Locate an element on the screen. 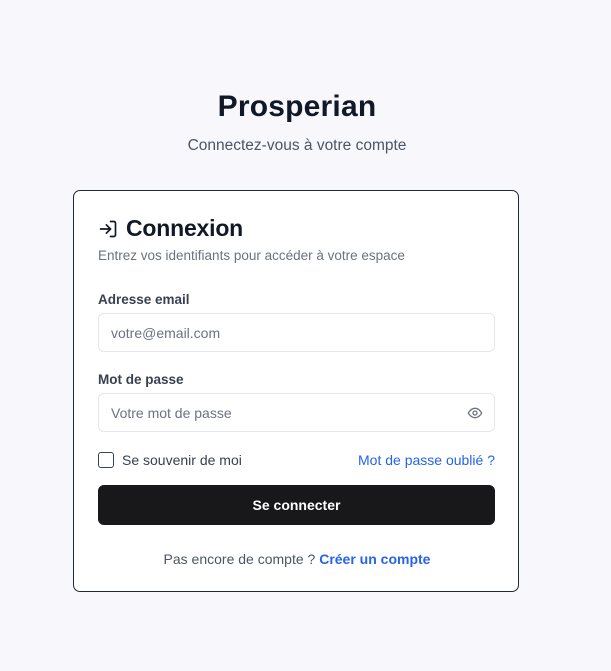  card-header: Connexion is located at coordinates (170, 228).